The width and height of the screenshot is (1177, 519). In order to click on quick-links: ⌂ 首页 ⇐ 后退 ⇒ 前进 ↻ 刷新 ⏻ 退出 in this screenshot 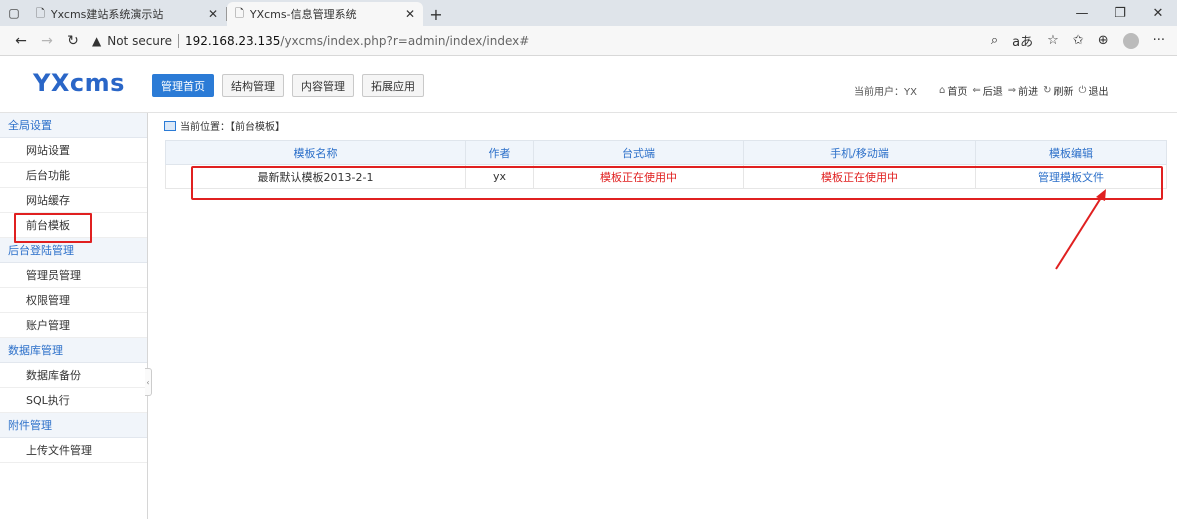, I will do `click(1023, 90)`.